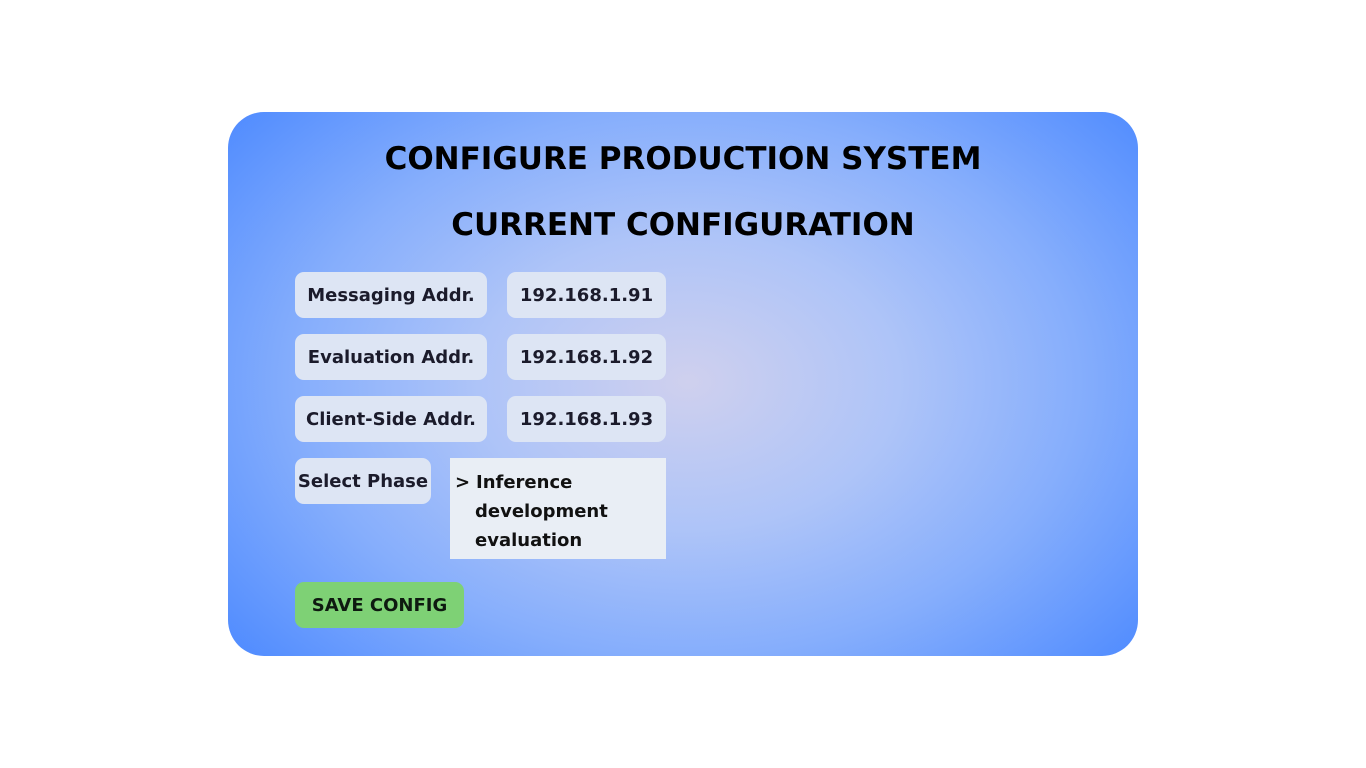  Describe the element at coordinates (391, 419) in the screenshot. I see `client-side-addr-label: Client-Side Addr.` at that location.